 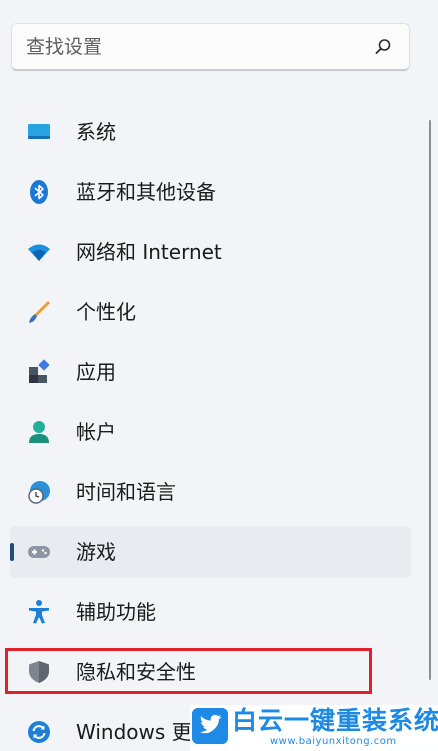 What do you see at coordinates (39, 131) in the screenshot?
I see `monitor-icon` at bounding box center [39, 131].